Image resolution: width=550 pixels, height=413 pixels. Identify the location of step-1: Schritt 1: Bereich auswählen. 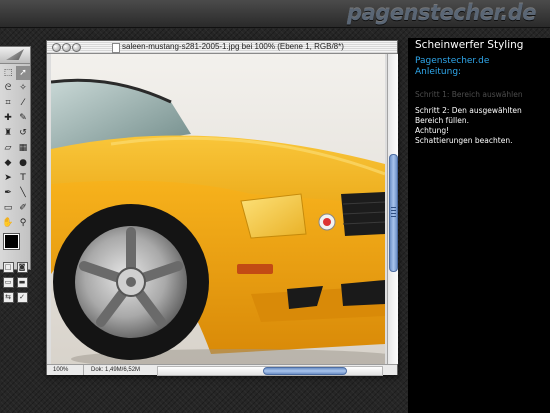
(469, 94).